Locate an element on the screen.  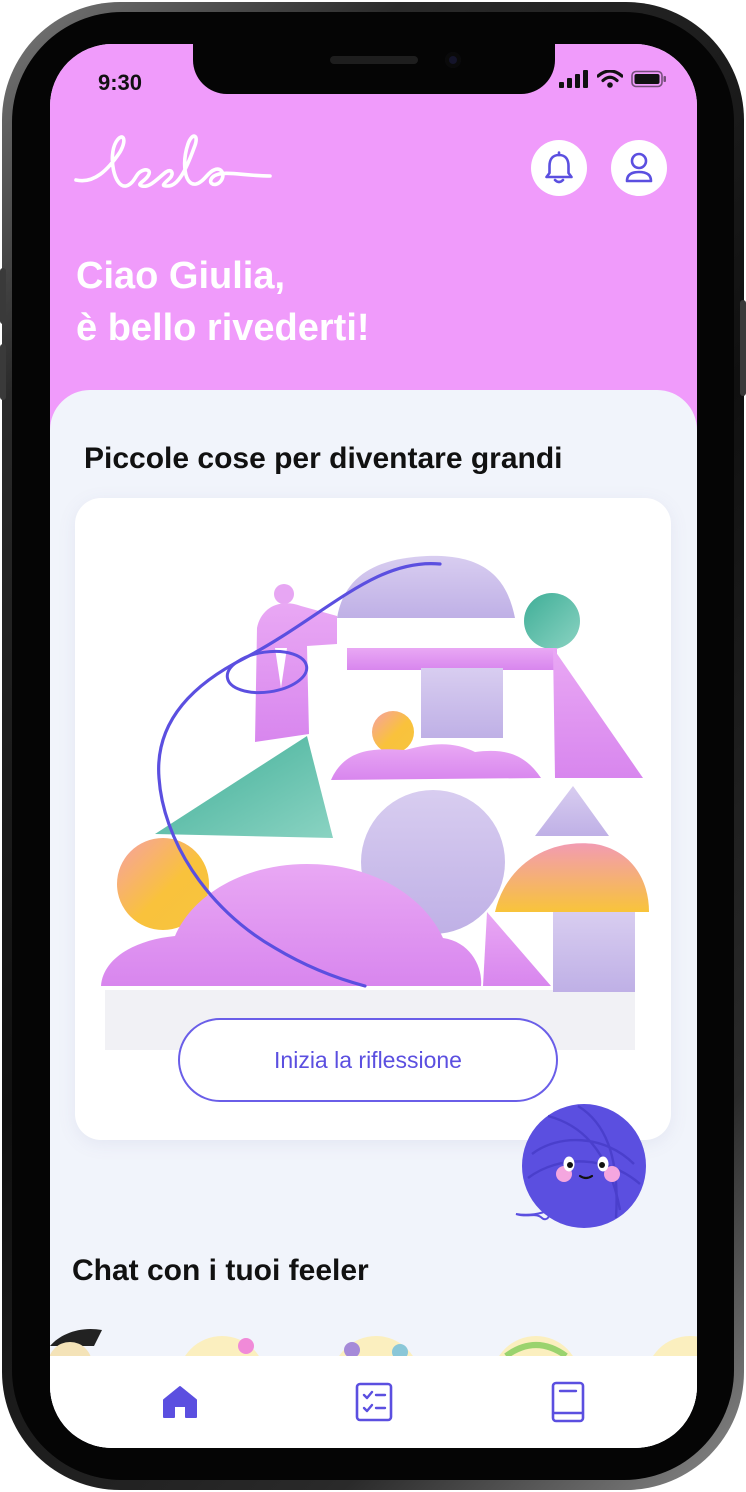
front-camera is located at coordinates (453, 60).